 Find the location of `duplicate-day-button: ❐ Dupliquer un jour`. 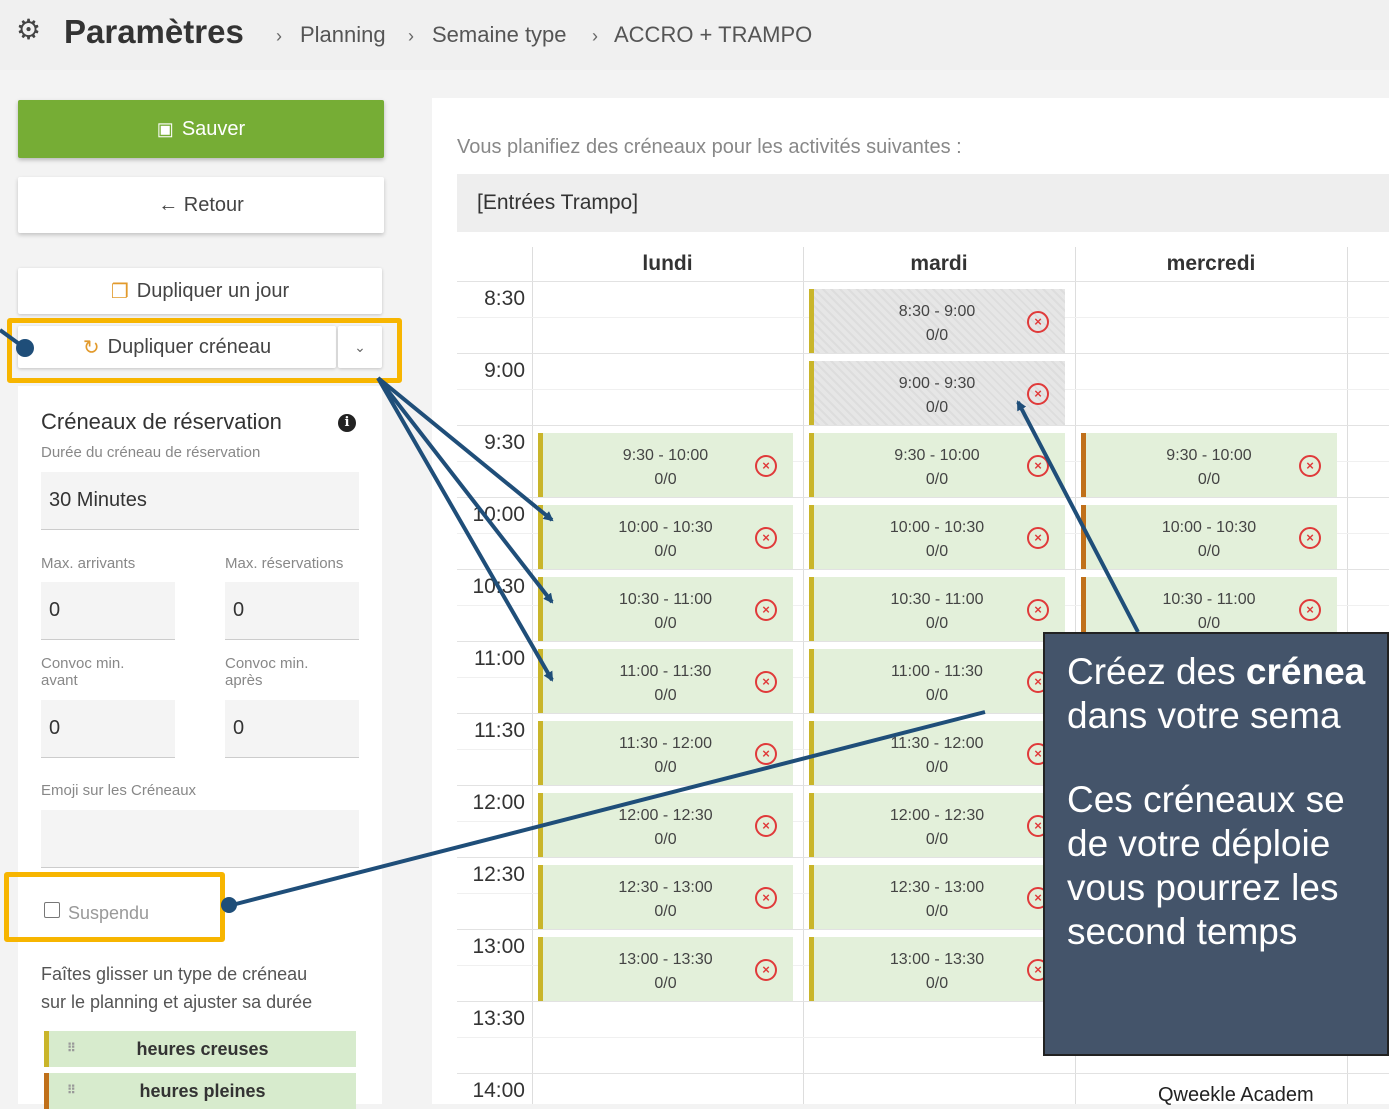

duplicate-day-button: ❐ Dupliquer un jour is located at coordinates (200, 291).